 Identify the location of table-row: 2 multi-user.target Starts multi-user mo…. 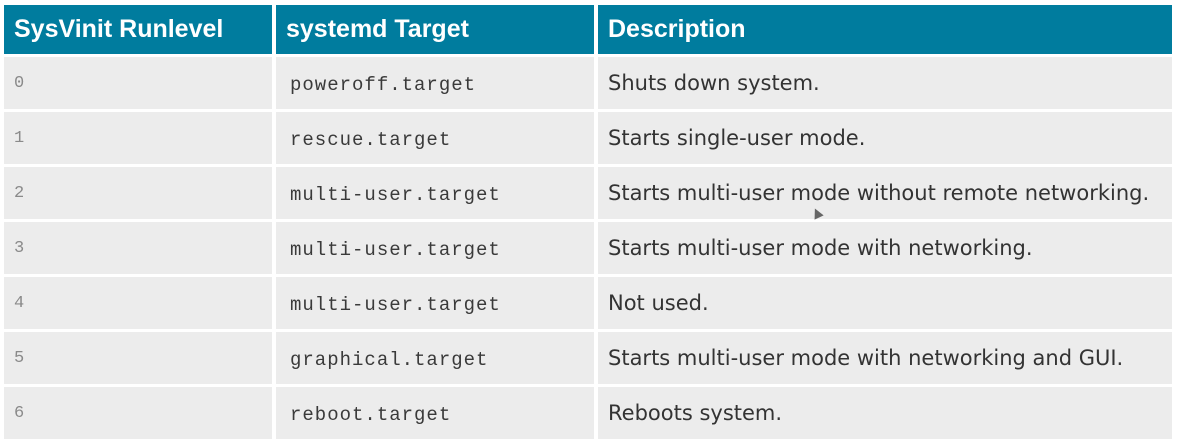
(588, 194).